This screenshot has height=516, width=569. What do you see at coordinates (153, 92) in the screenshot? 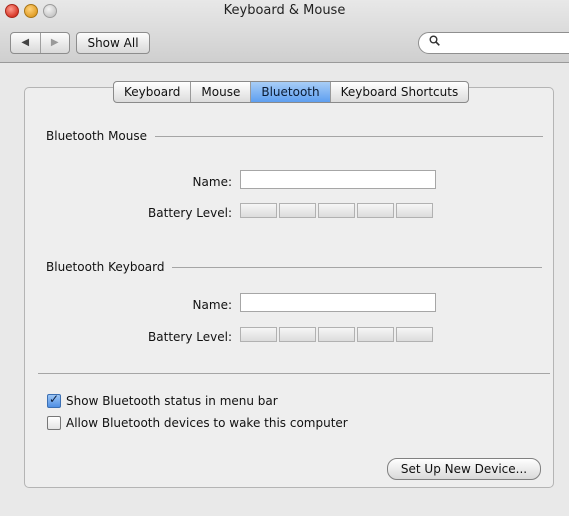
I see `tab-keyboard: Keyboard` at bounding box center [153, 92].